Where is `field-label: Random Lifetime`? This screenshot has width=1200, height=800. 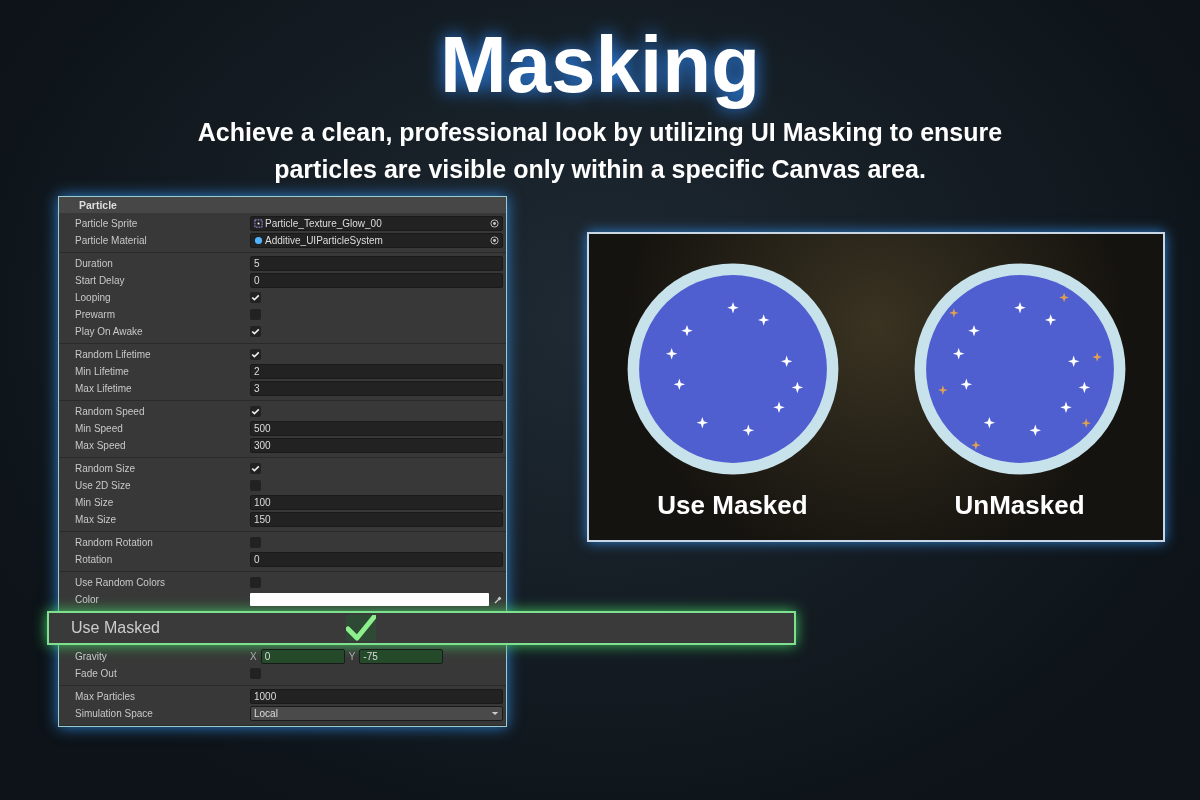 field-label: Random Lifetime is located at coordinates (113, 354).